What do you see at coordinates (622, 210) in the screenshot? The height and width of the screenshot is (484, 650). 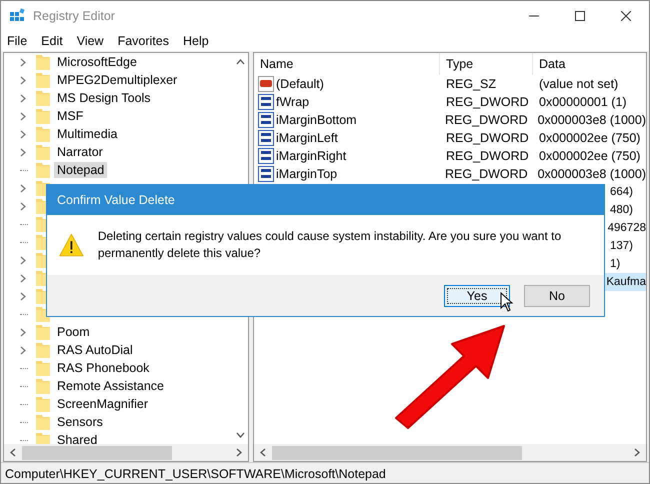 I see `value-data: 480)` at bounding box center [622, 210].